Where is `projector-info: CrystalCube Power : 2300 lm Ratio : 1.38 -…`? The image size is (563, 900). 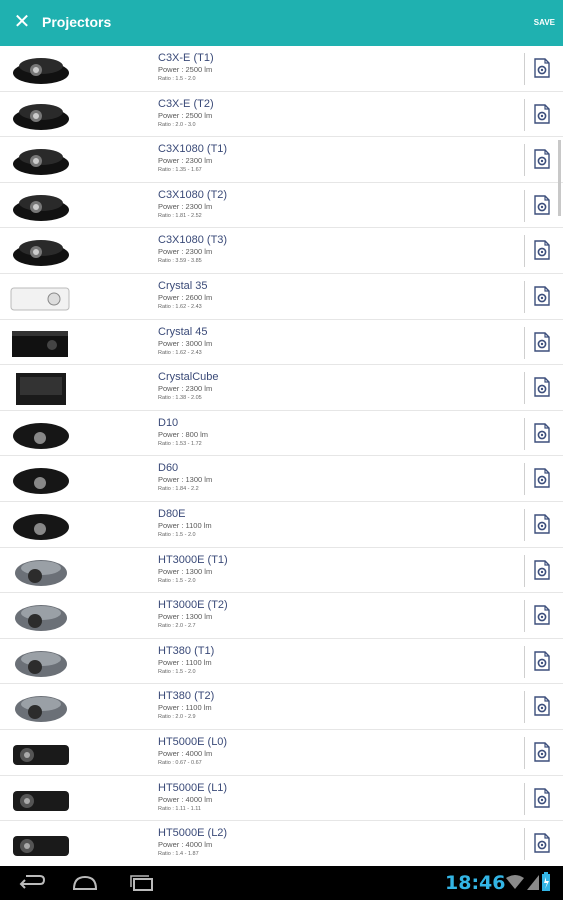 projector-info: CrystalCube Power : 2300 lm Ratio : 1.38 -… is located at coordinates (328, 386).